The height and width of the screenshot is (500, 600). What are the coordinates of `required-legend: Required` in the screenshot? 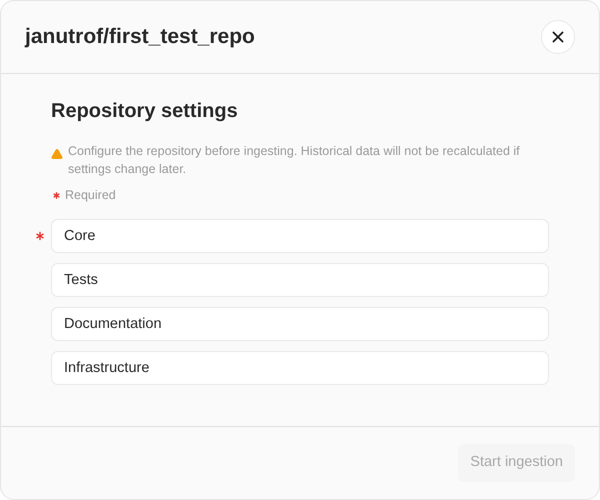 It's located at (90, 195).